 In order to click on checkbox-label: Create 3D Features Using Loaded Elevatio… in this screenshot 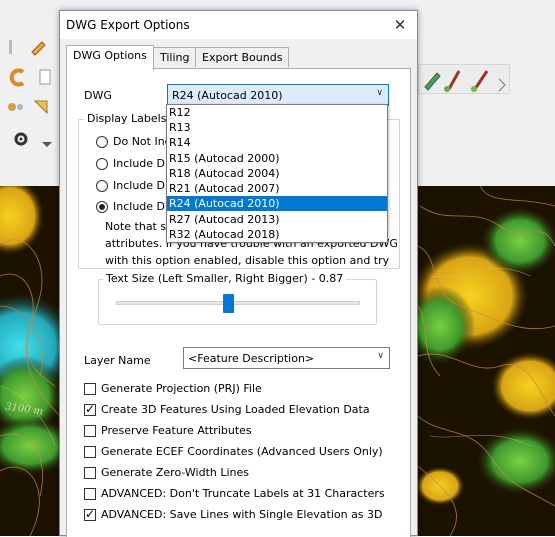, I will do `click(235, 409)`.